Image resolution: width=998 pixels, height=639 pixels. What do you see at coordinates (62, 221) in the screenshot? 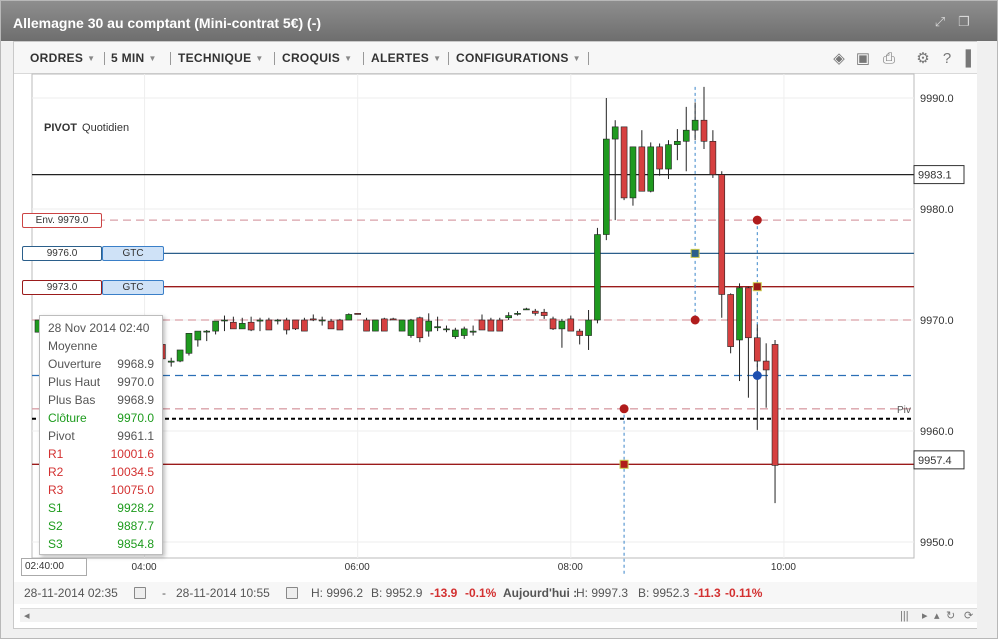
I see `line-label: Env. 9979.0` at bounding box center [62, 221].